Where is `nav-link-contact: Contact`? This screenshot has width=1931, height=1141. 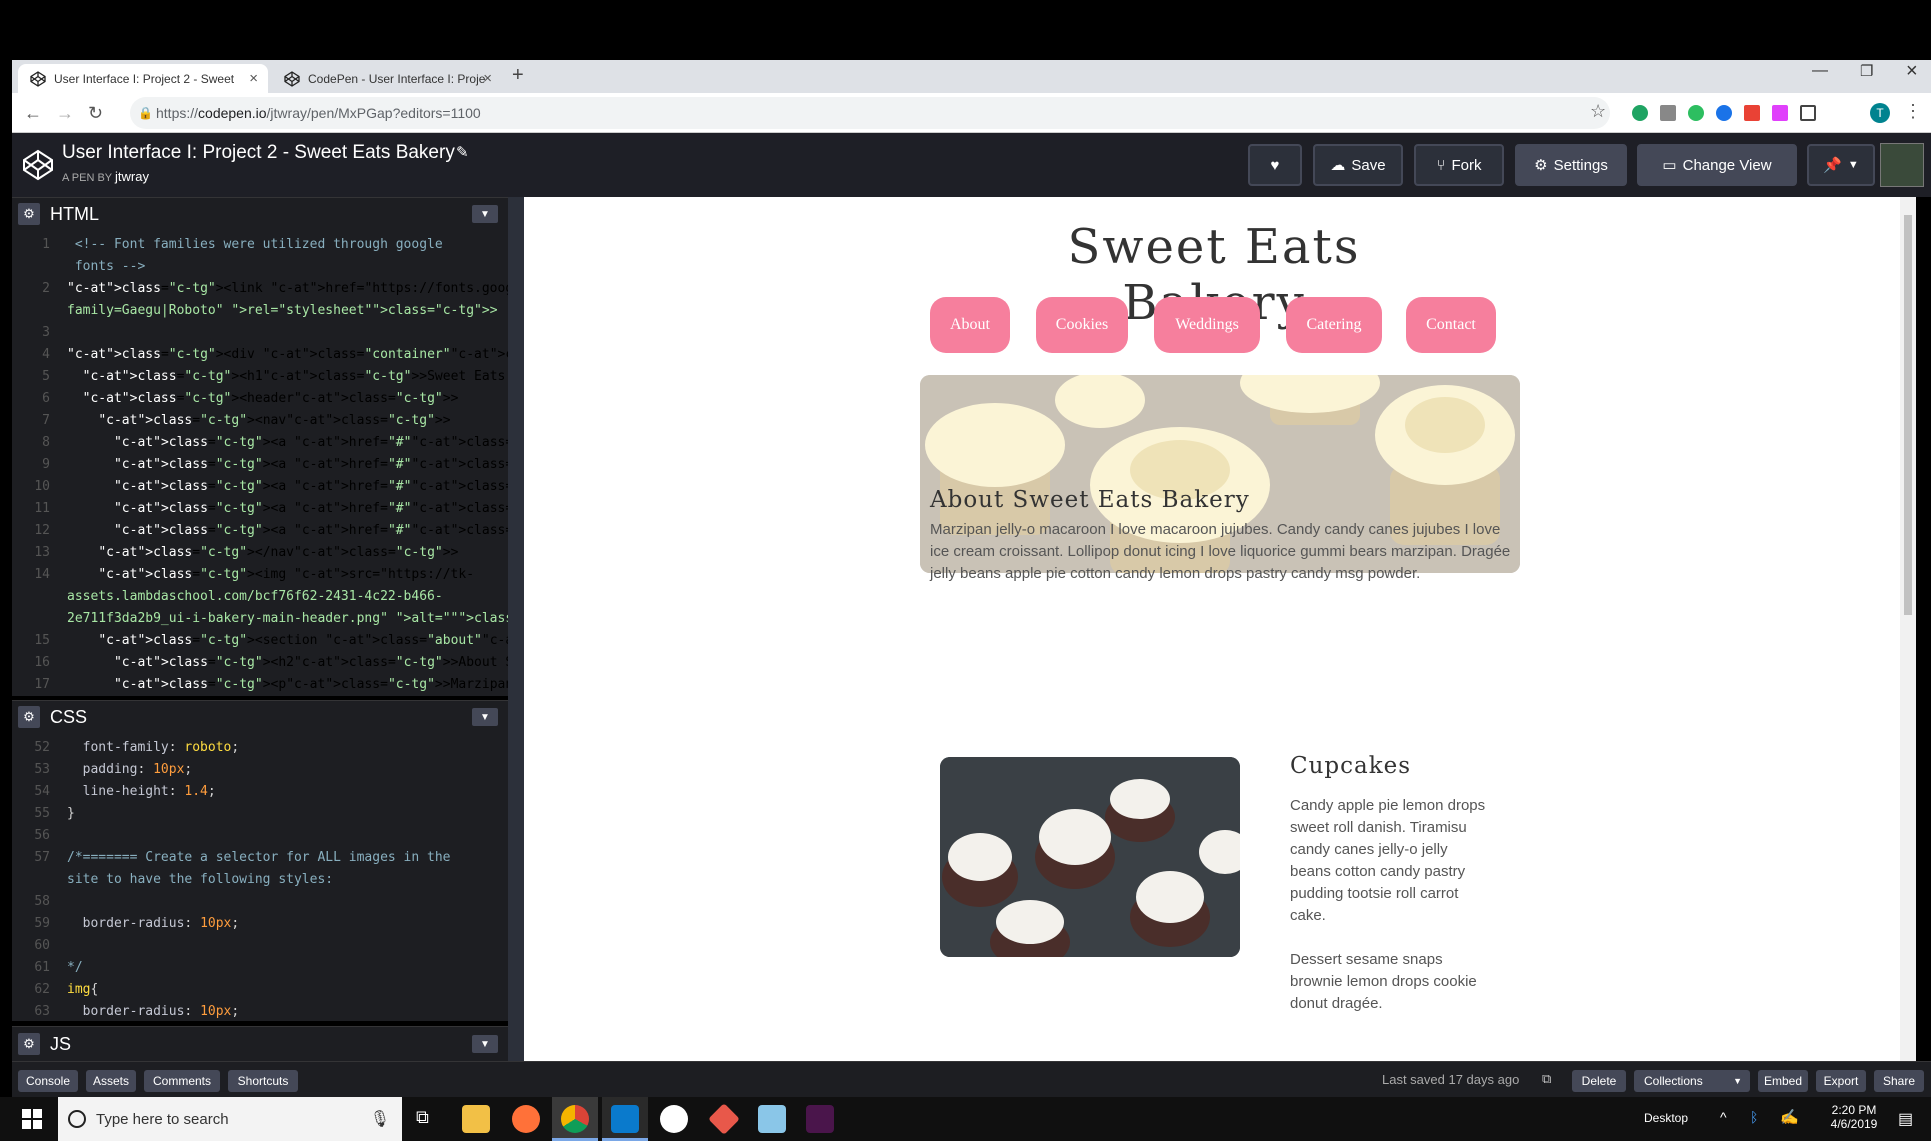
nav-link-contact: Contact is located at coordinates (1451, 325).